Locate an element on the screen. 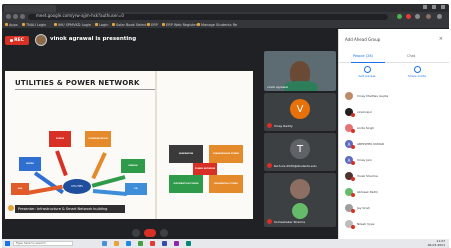 The height and width of the screenshot is (248, 451). video-tile: T tel.Suni.2020@students.edu is located at coordinates (300, 152).